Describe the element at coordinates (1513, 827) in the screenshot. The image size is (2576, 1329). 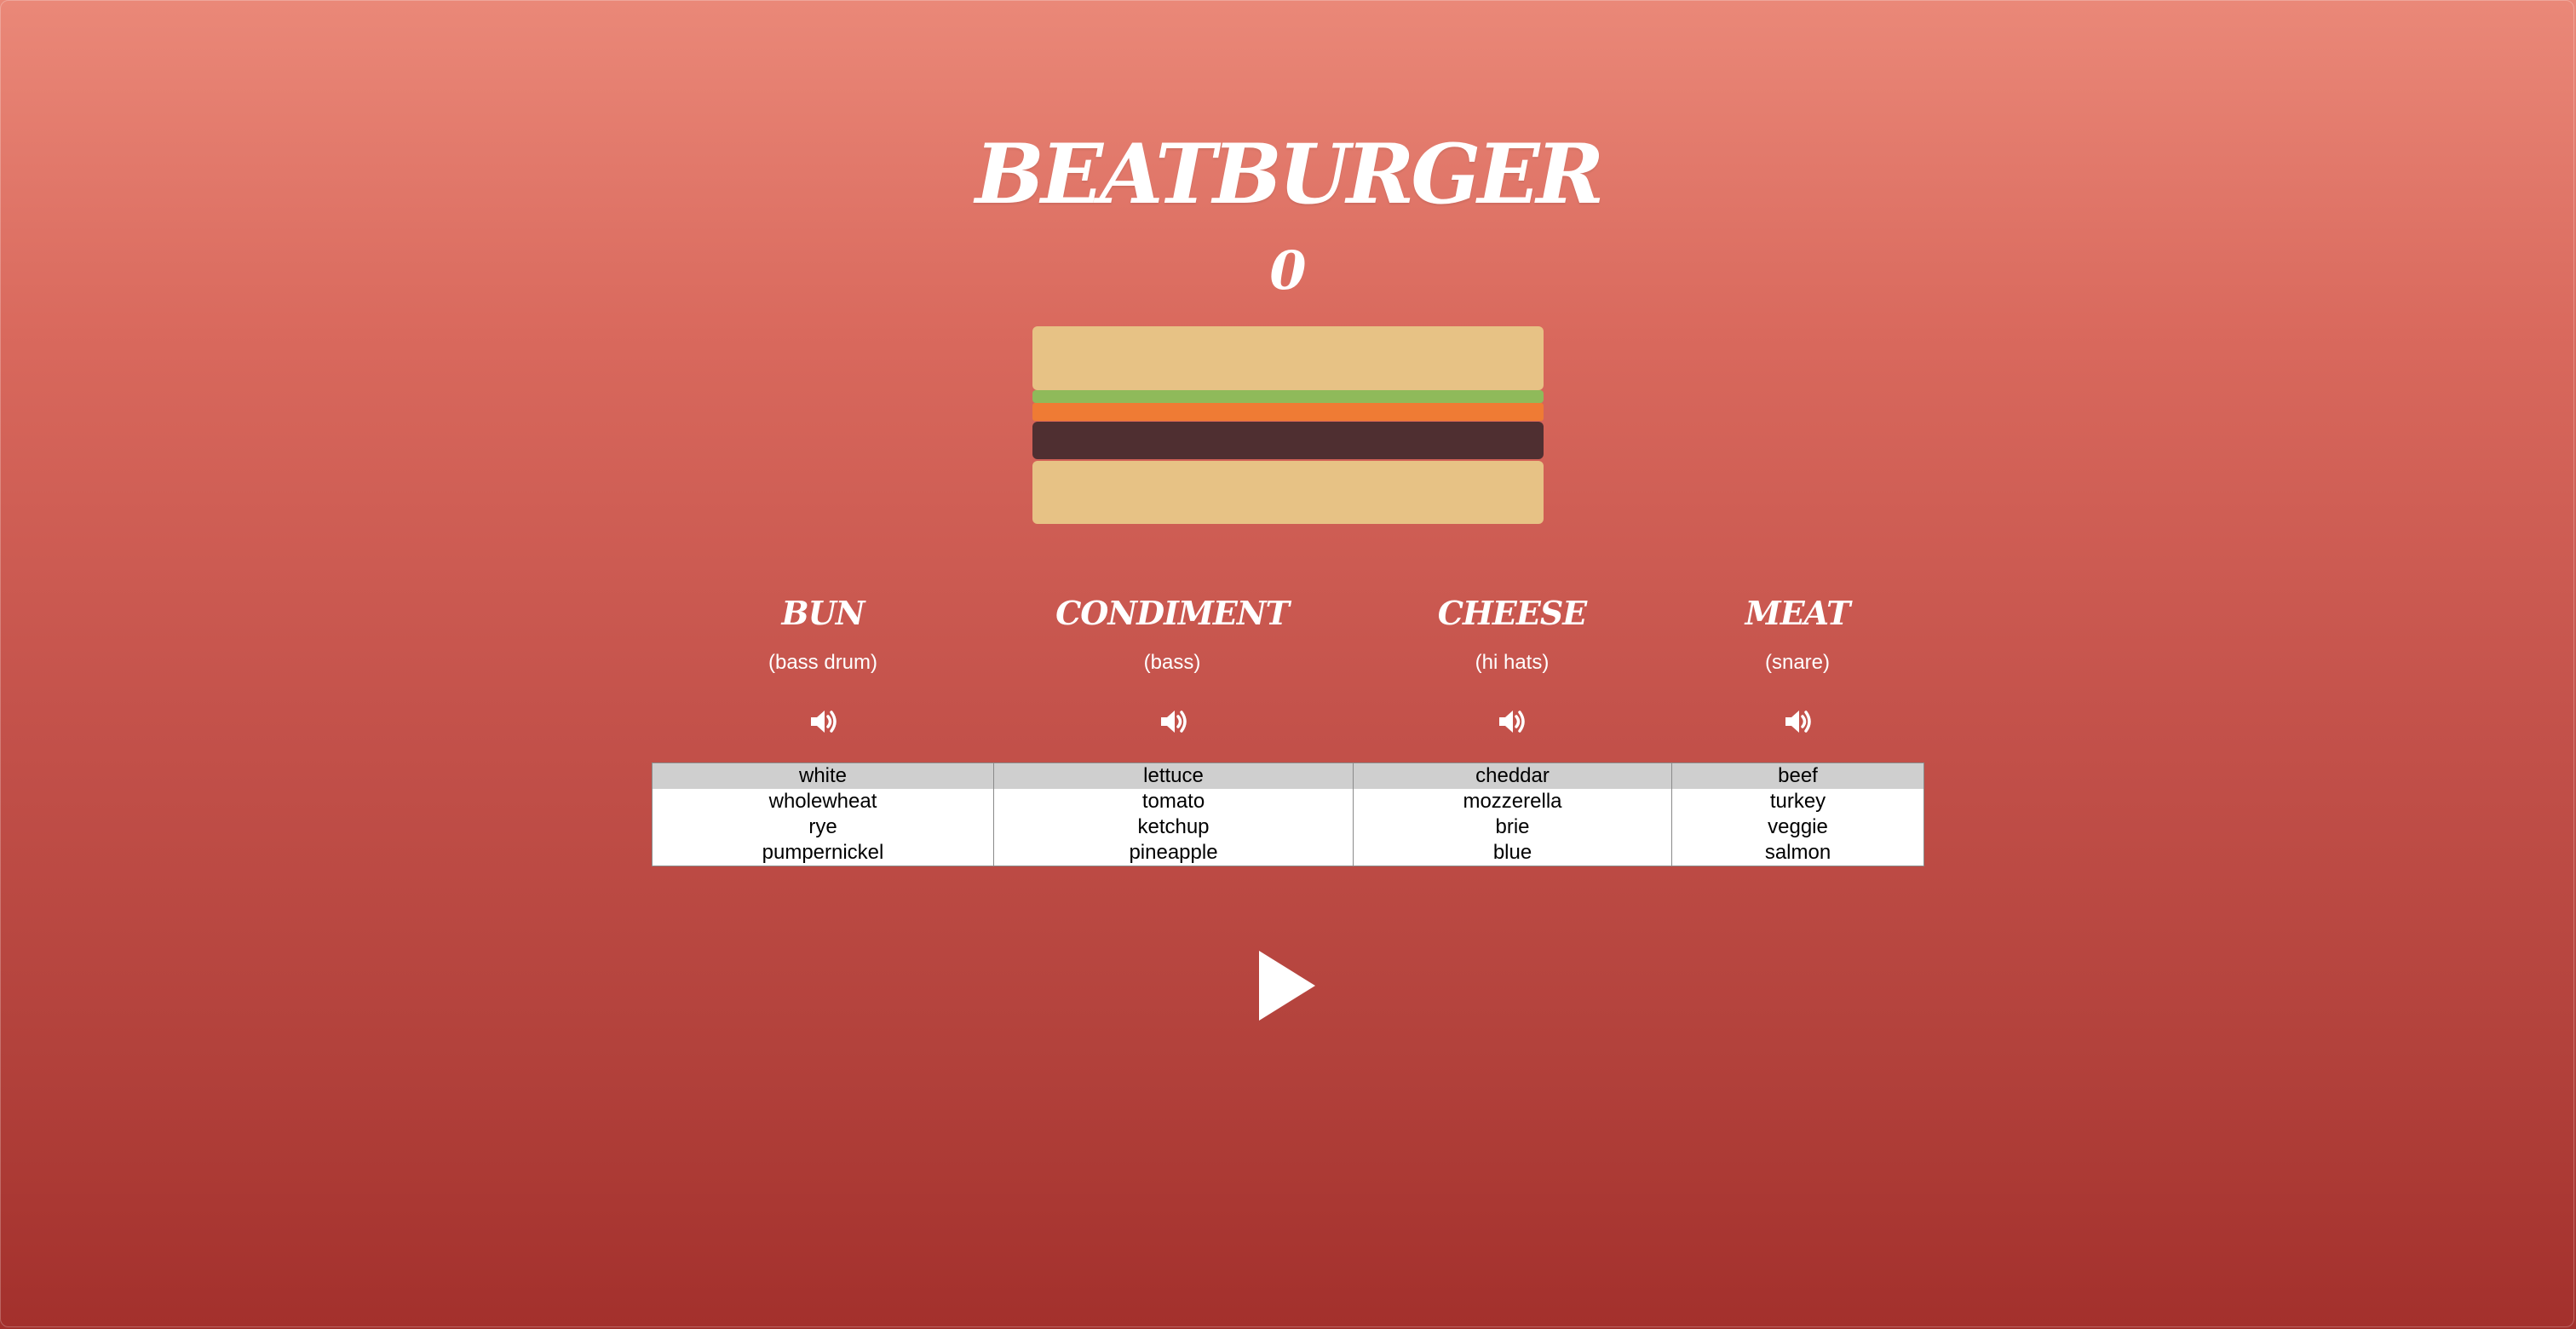
I see `cheese-option: brie` at that location.